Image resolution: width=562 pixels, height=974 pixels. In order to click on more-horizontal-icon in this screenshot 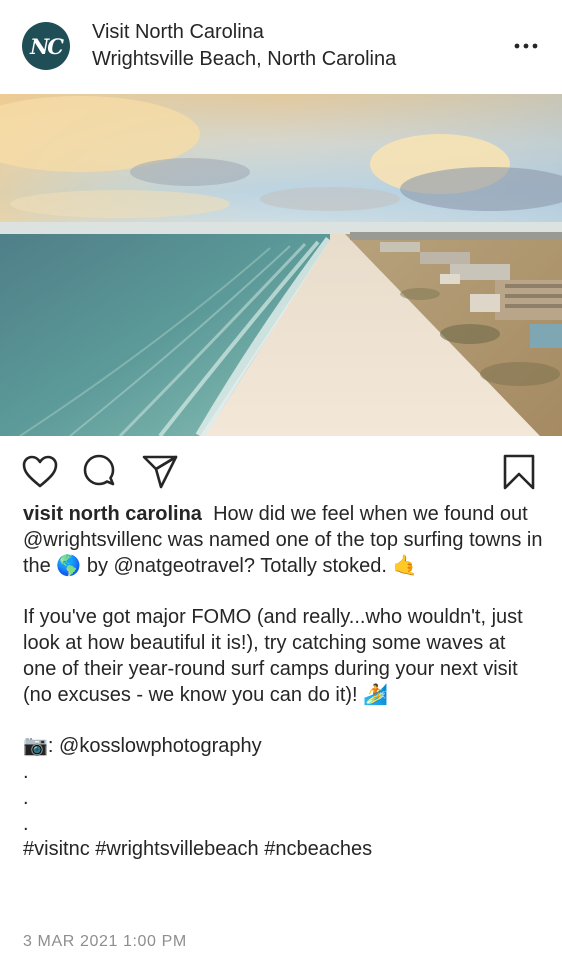, I will do `click(526, 46)`.